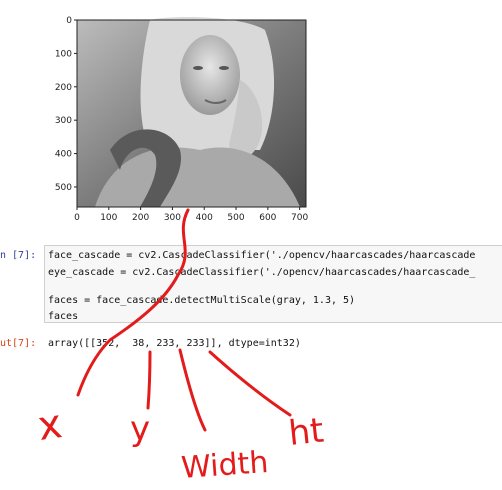 The width and height of the screenshot is (502, 490). I want to click on x-tick-label: 700, so click(299, 218).